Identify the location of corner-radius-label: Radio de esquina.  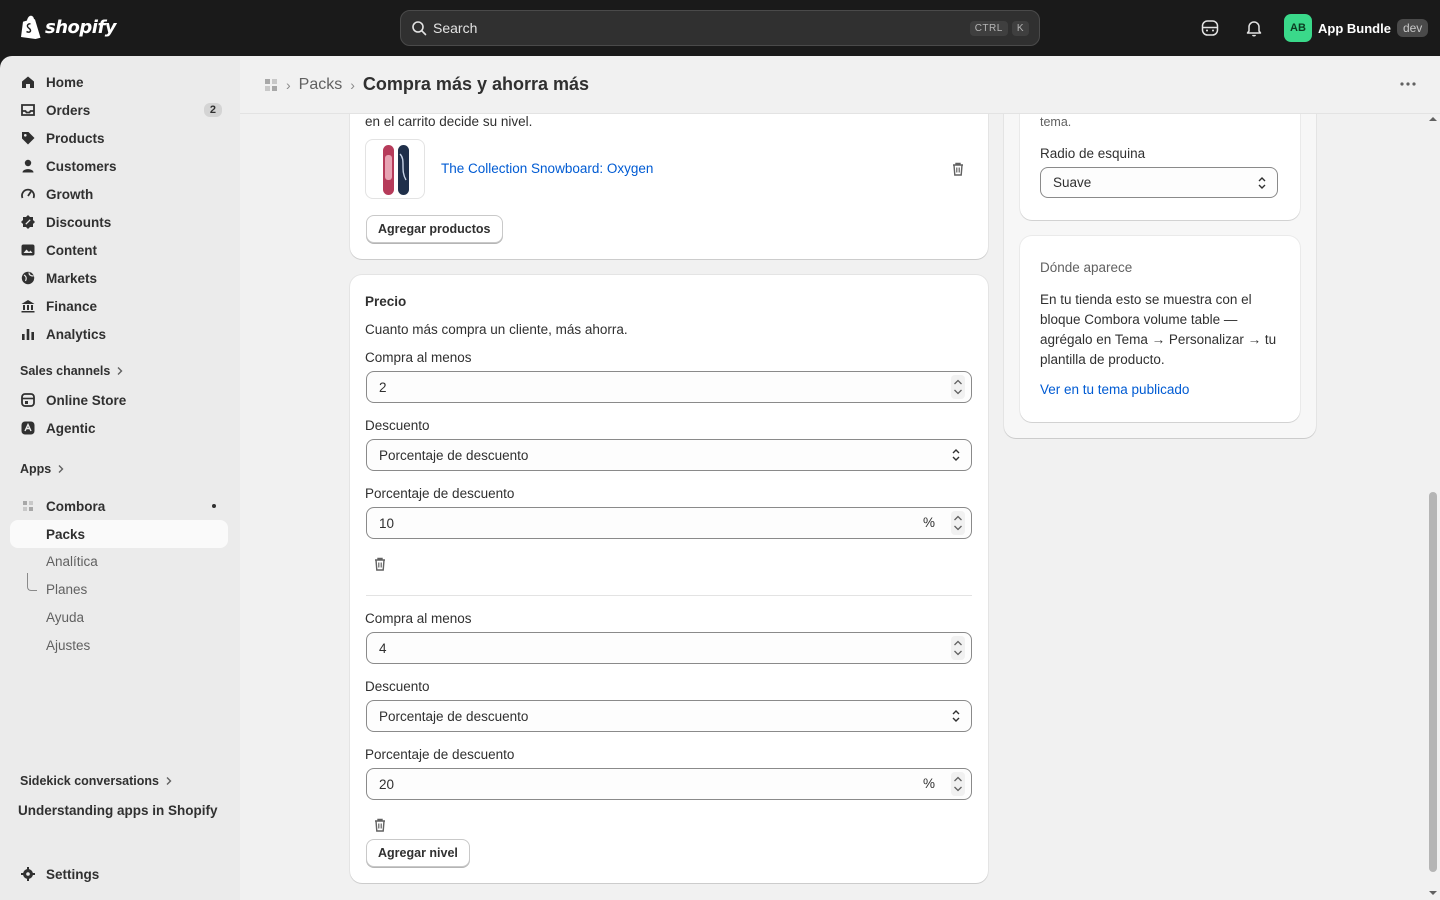
(1093, 153).